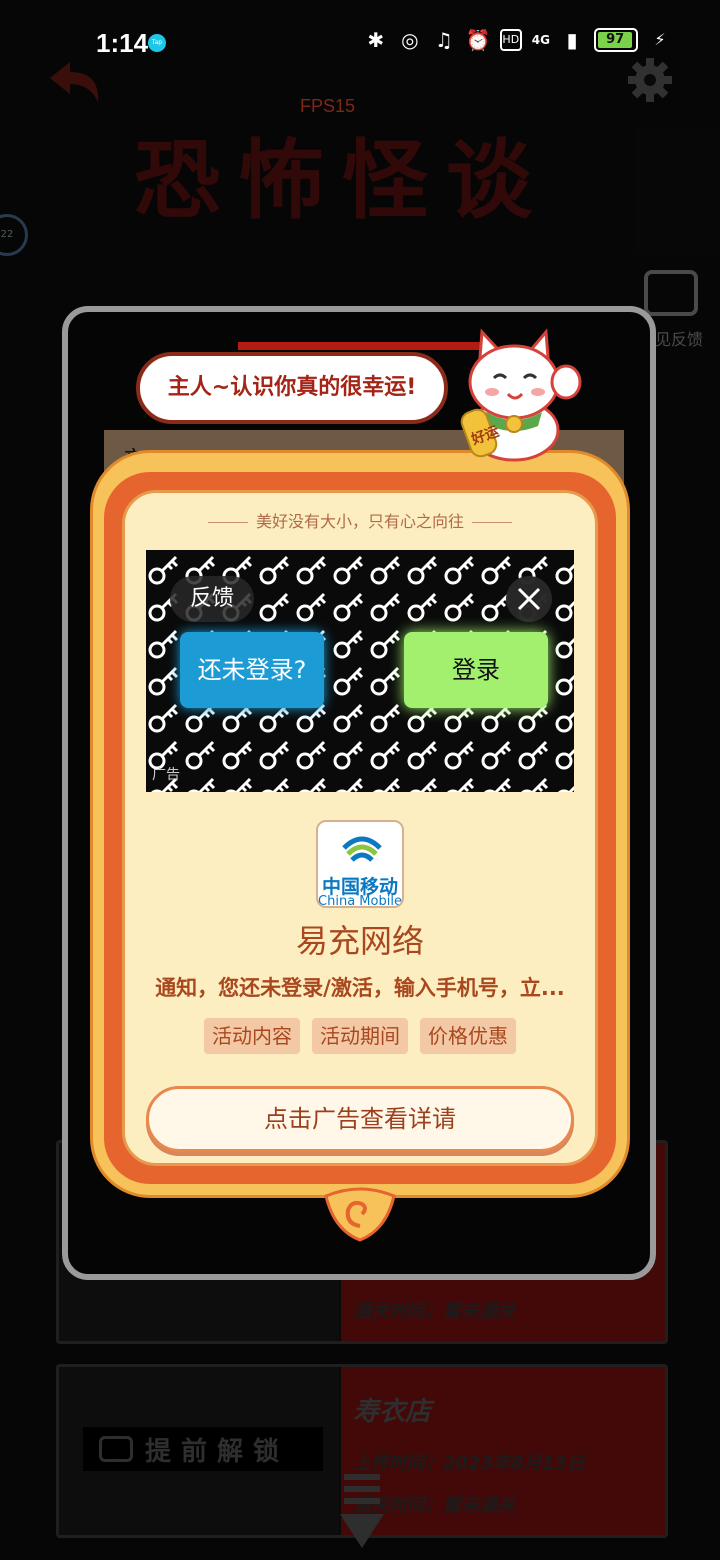 Image resolution: width=720 pixels, height=1560 pixels. Describe the element at coordinates (468, 1036) in the screenshot. I see `ad-tag: 价格优惠` at that location.